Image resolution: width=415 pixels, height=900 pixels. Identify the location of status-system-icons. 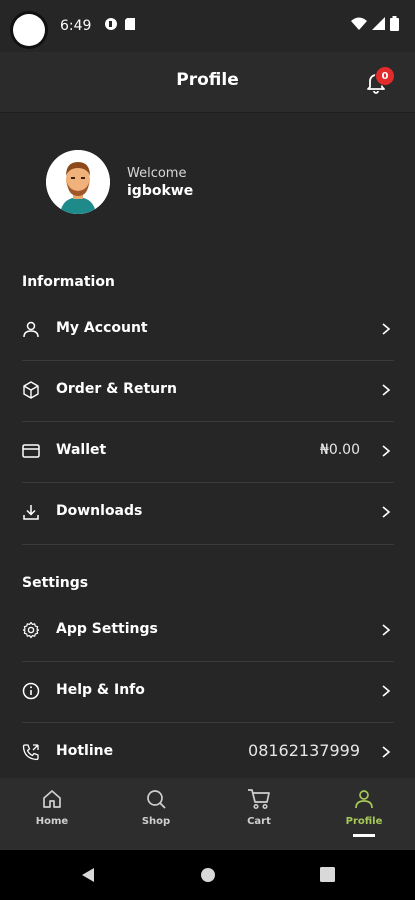
(375, 23).